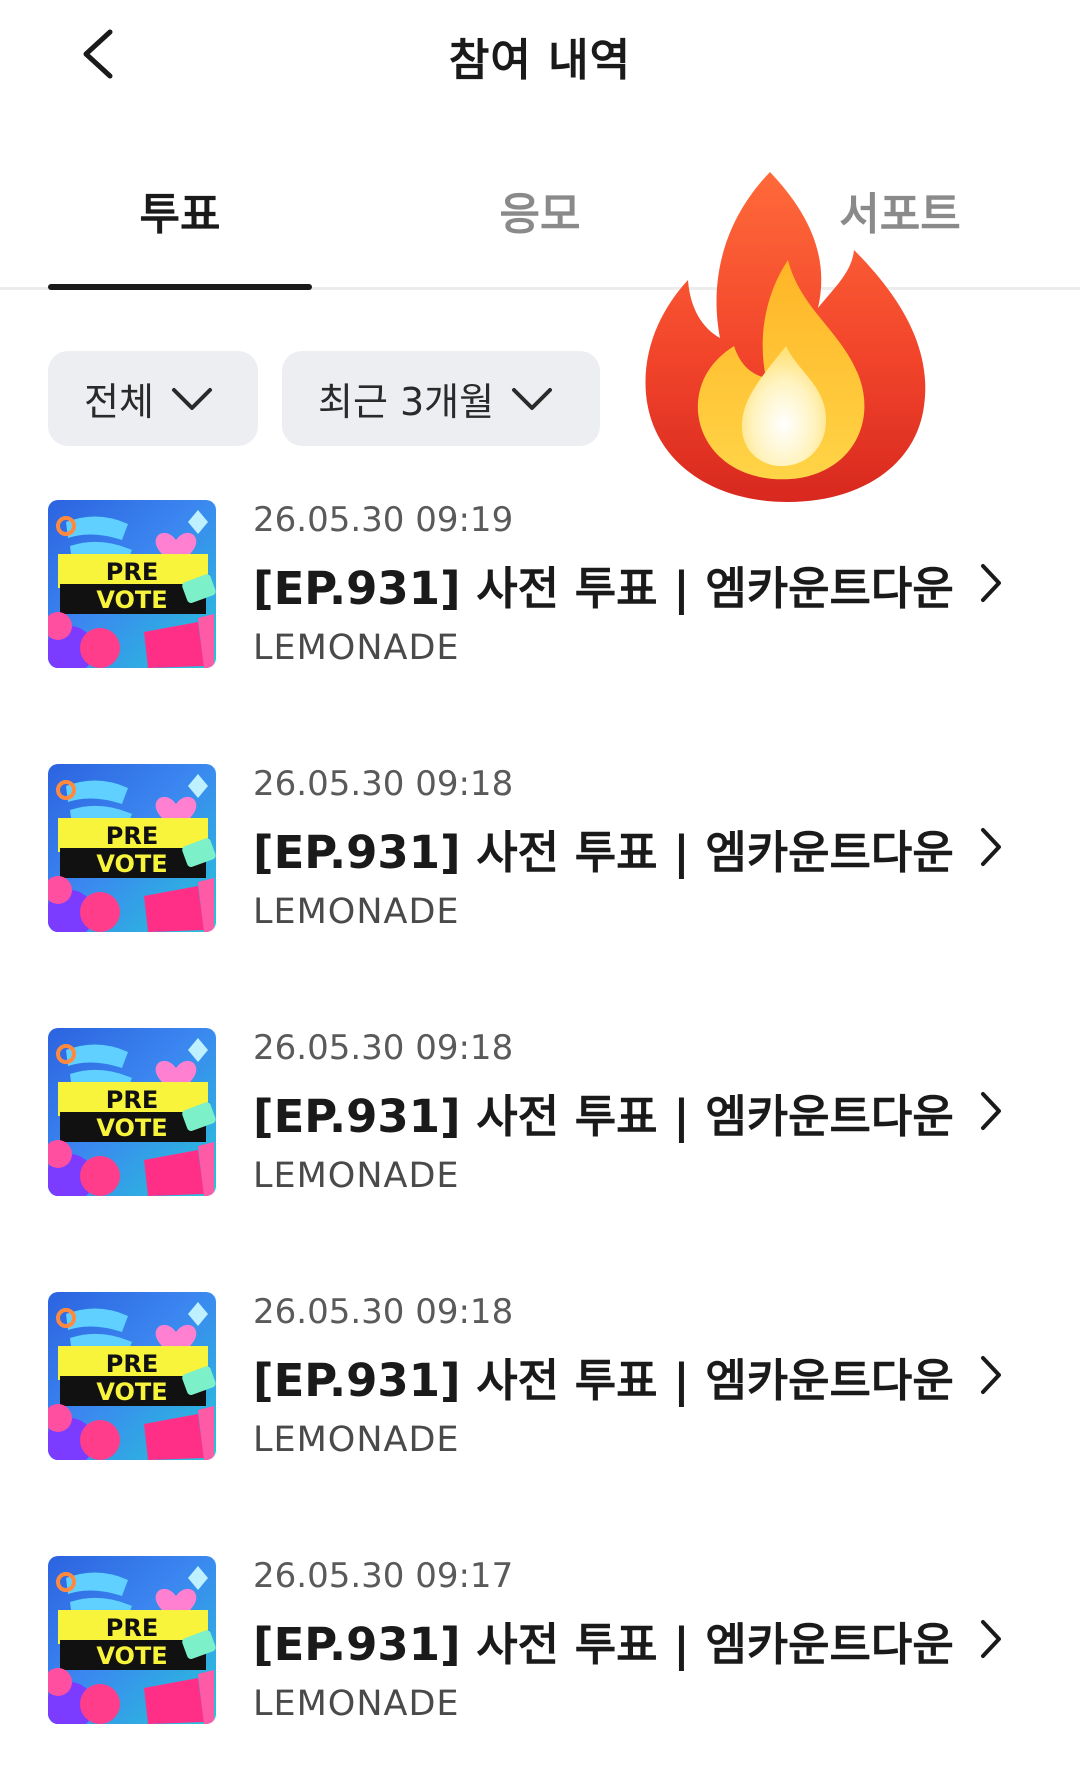  What do you see at coordinates (540, 210) in the screenshot?
I see `tab-apply: 응모` at bounding box center [540, 210].